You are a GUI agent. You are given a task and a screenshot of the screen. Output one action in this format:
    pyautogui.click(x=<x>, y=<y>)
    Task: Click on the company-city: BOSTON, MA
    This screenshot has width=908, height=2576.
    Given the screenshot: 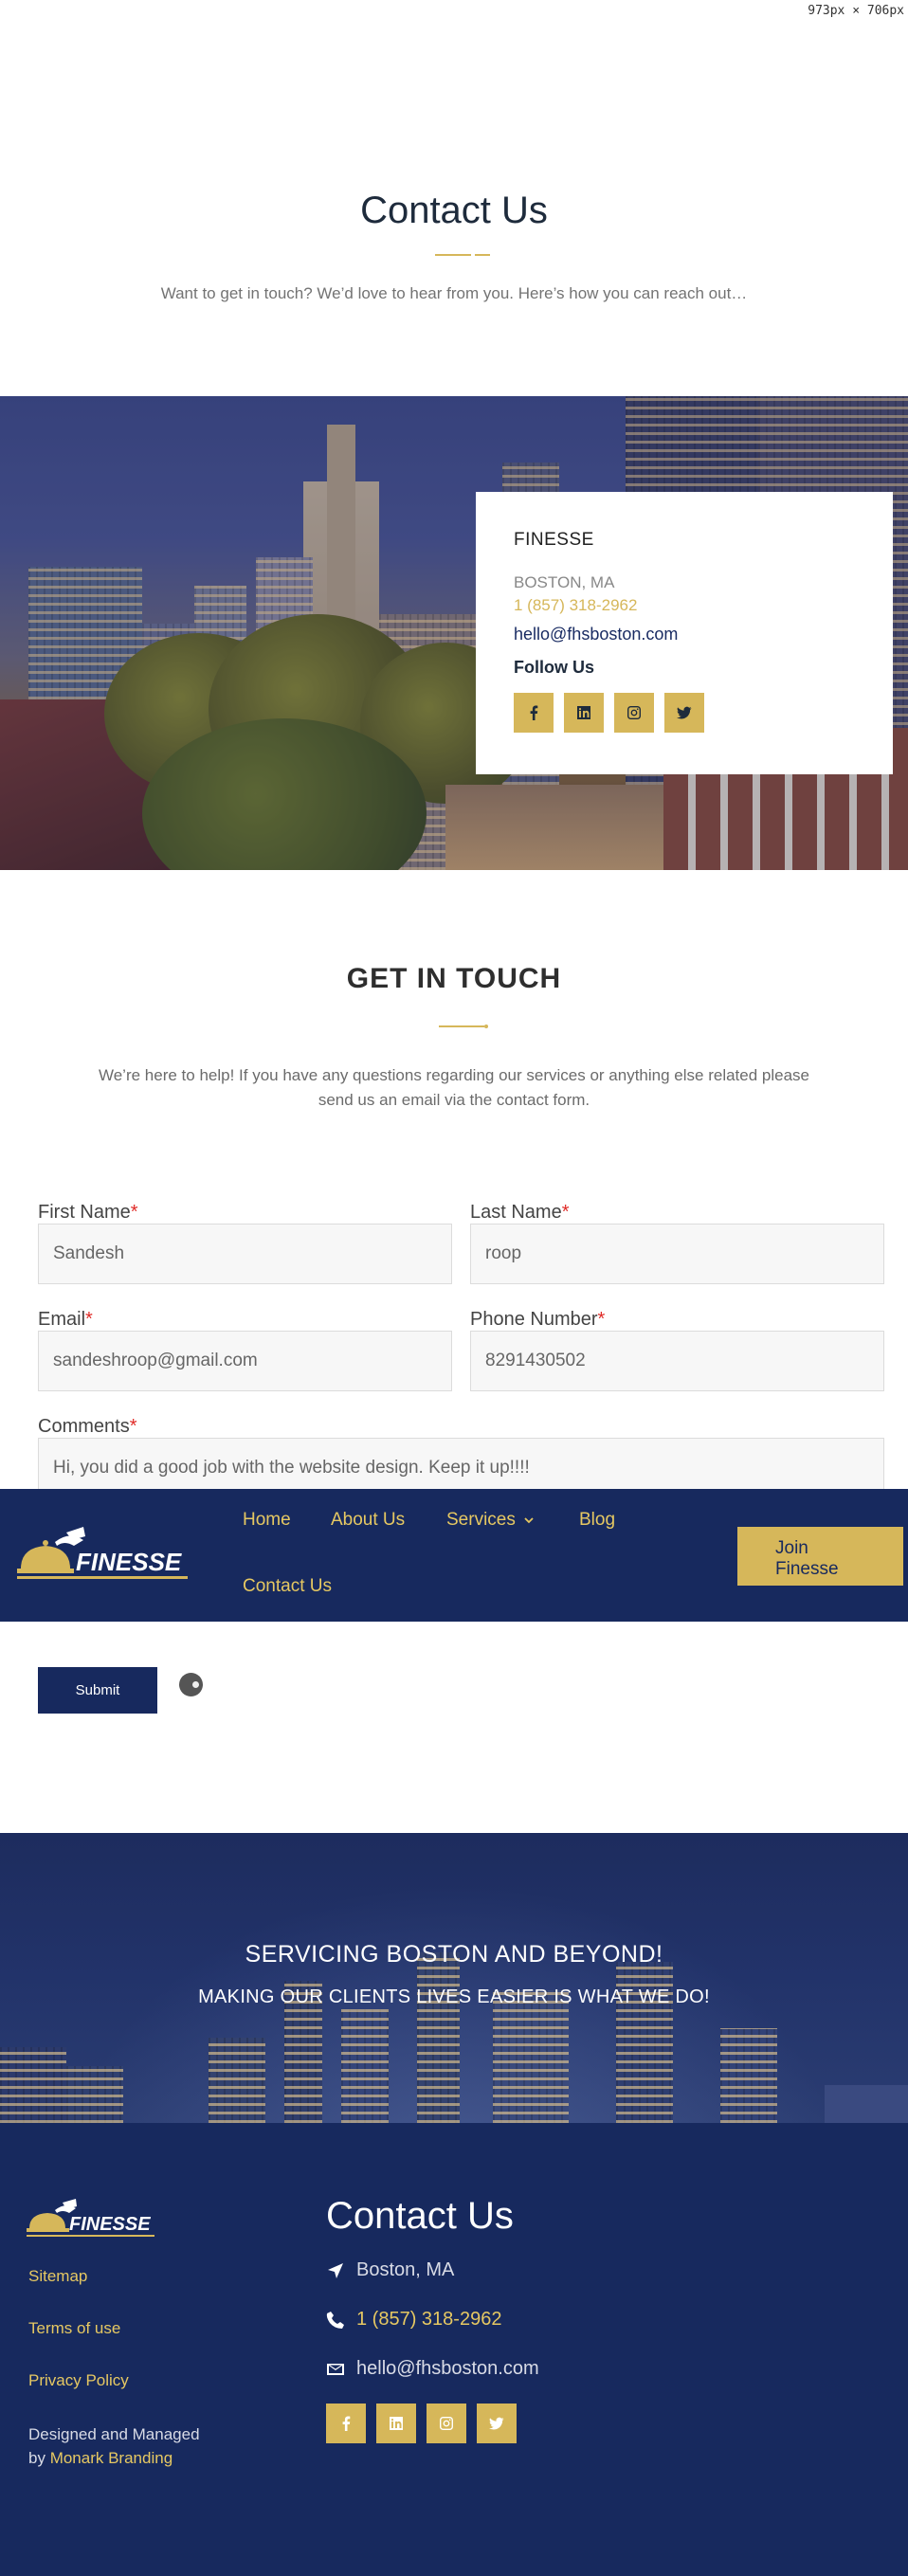 What is the action you would take?
    pyautogui.click(x=564, y=582)
    